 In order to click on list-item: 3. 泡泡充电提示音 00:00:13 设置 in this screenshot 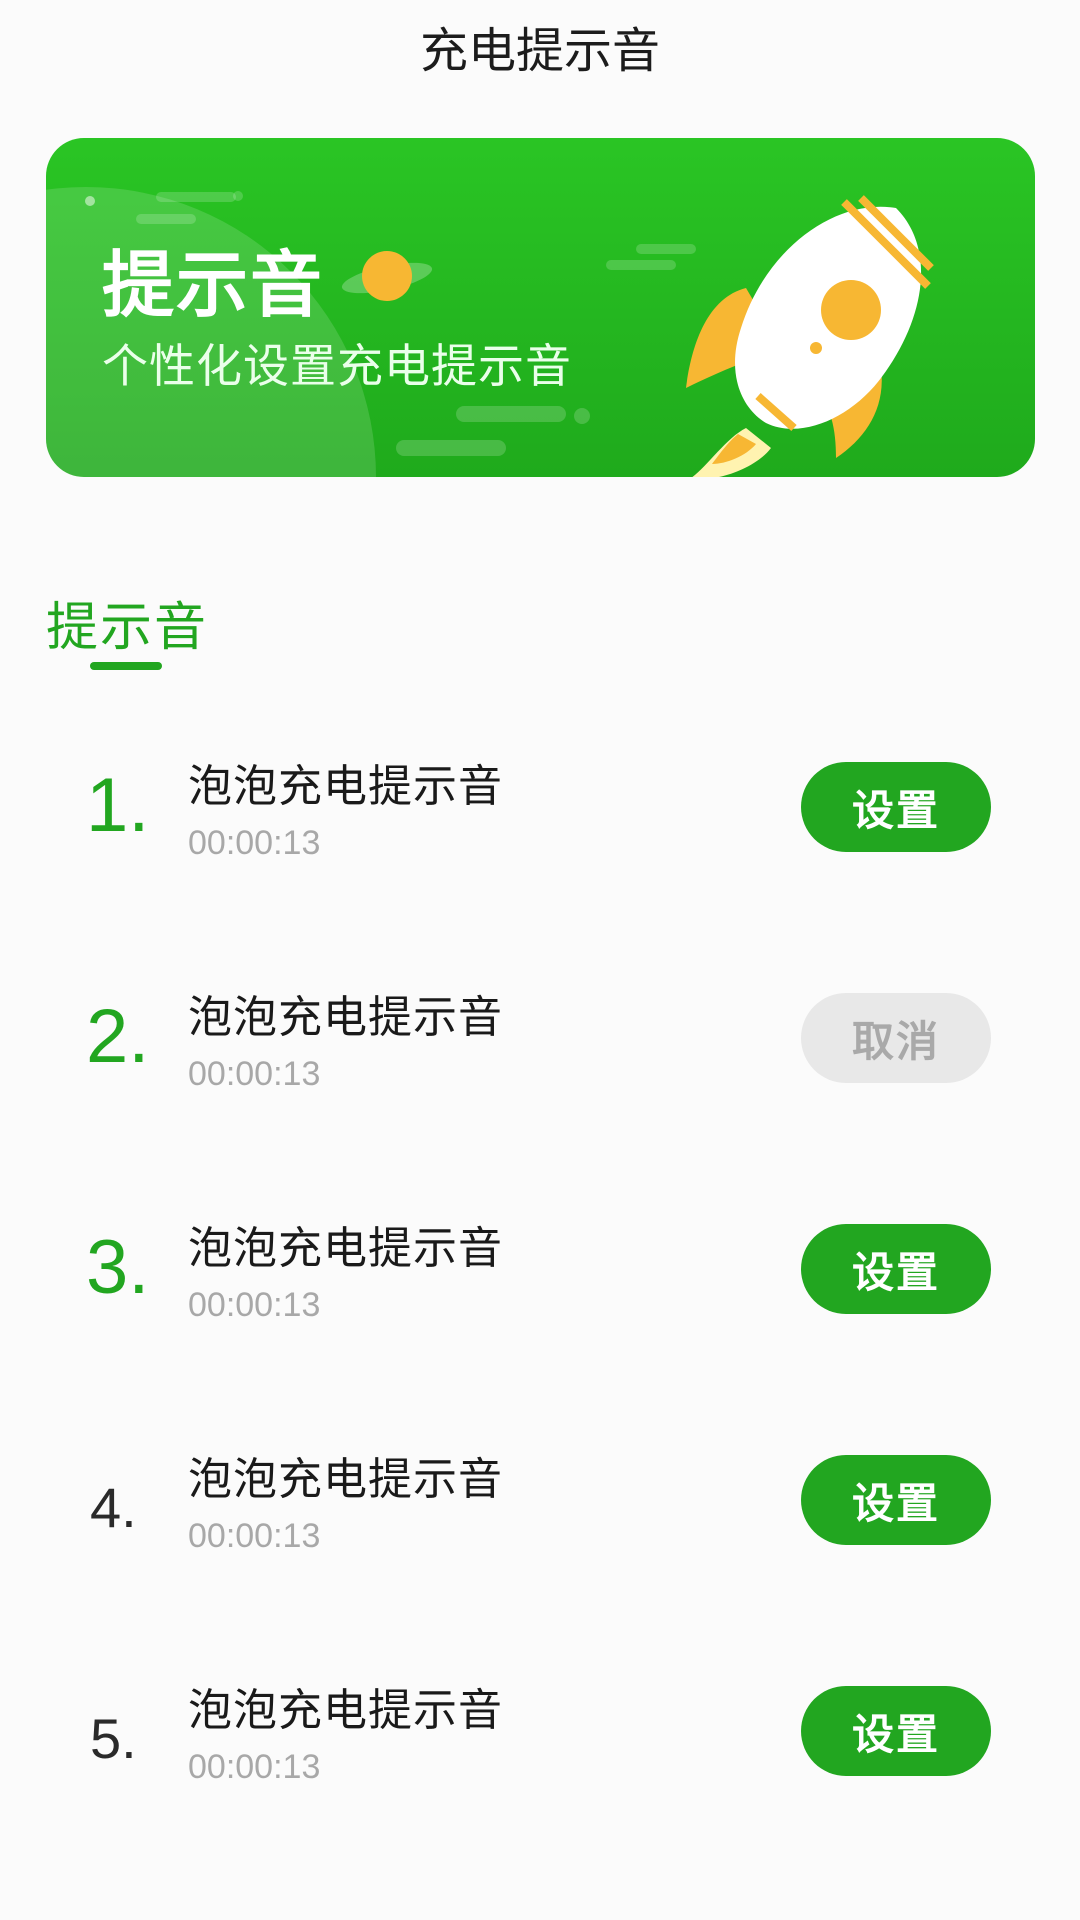, I will do `click(540, 1297)`.